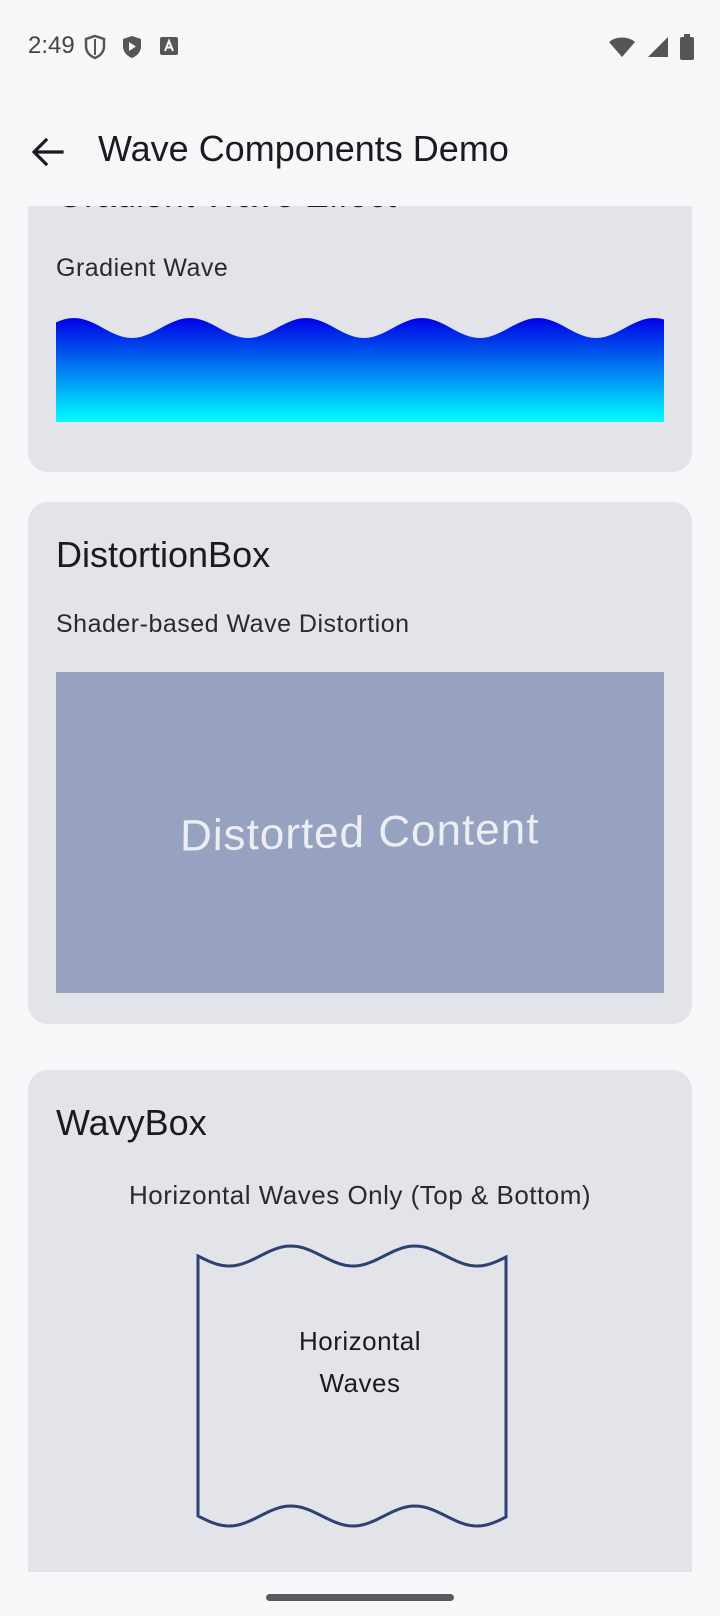  Describe the element at coordinates (360, 1383) in the screenshot. I see `wavy-box-line2: Waves` at that location.